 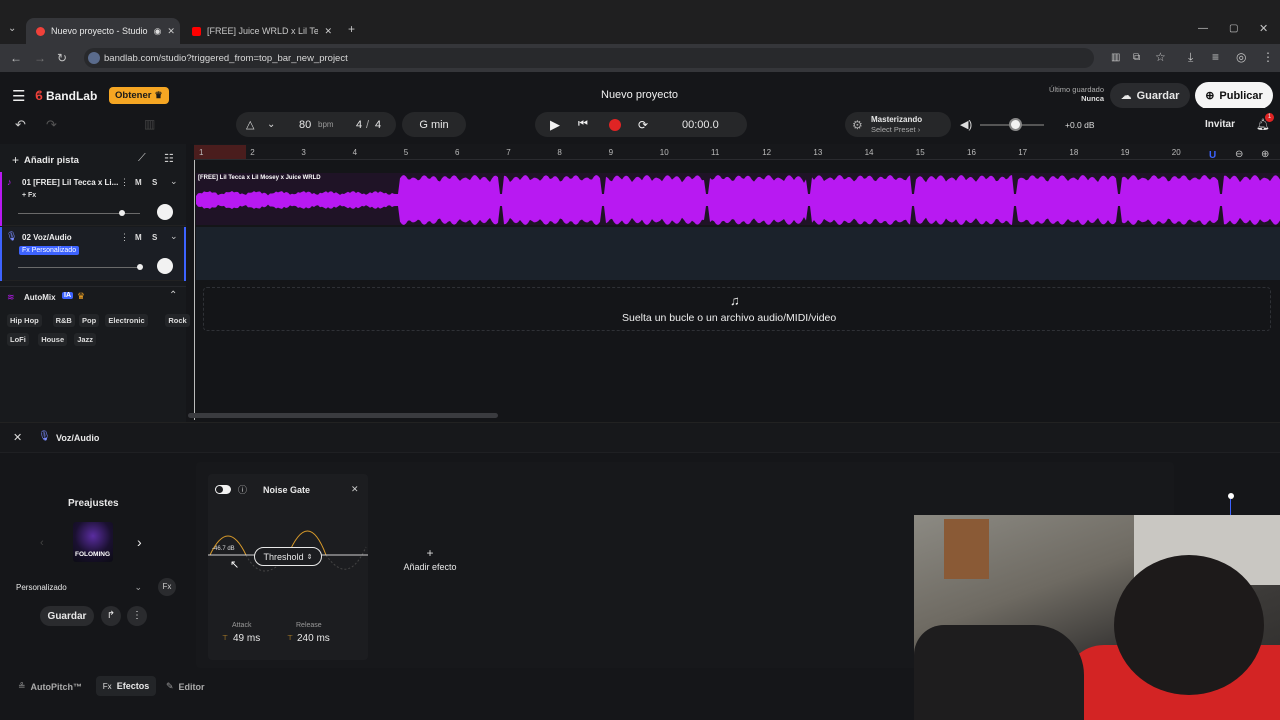 I want to click on profile-icon: ◎, so click(x=1241, y=57).